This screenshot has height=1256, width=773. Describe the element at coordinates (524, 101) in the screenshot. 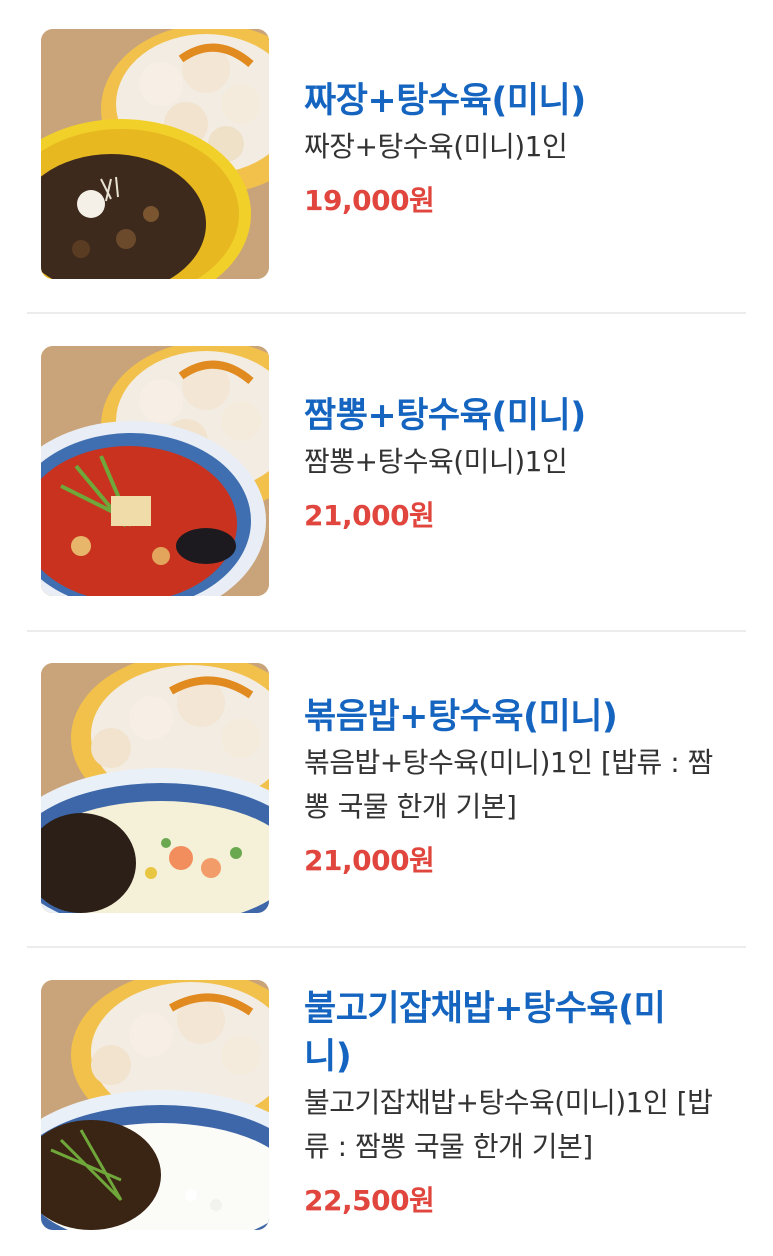

I see `menu-item-title: 짜장+탕수육(미니)` at that location.